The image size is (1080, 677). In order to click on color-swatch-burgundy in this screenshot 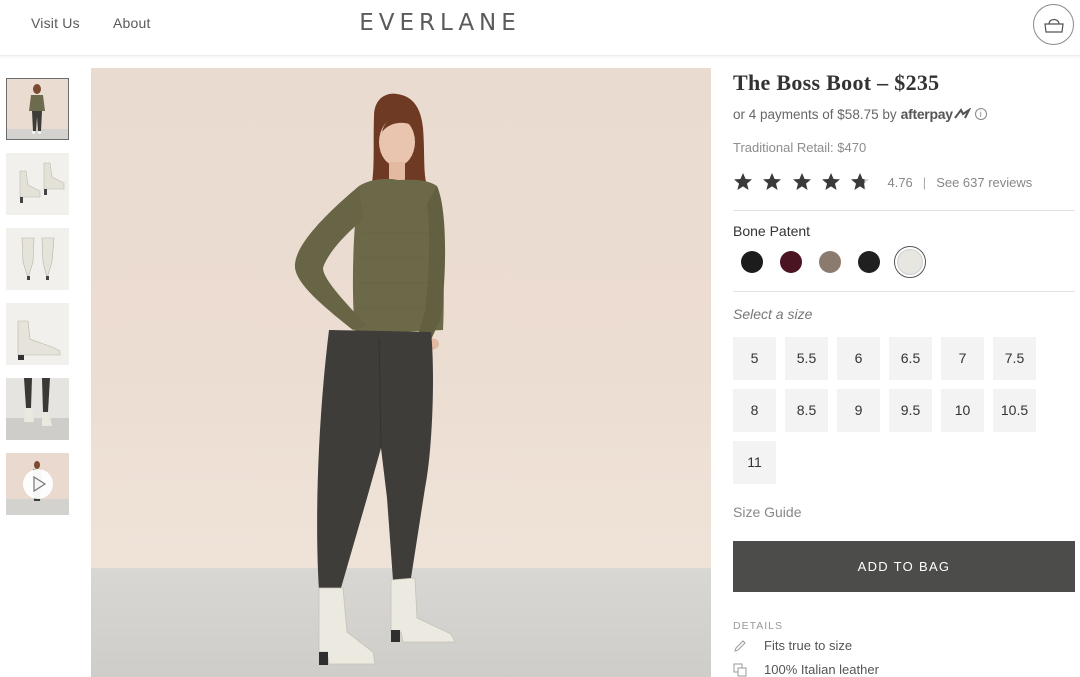, I will do `click(791, 262)`.